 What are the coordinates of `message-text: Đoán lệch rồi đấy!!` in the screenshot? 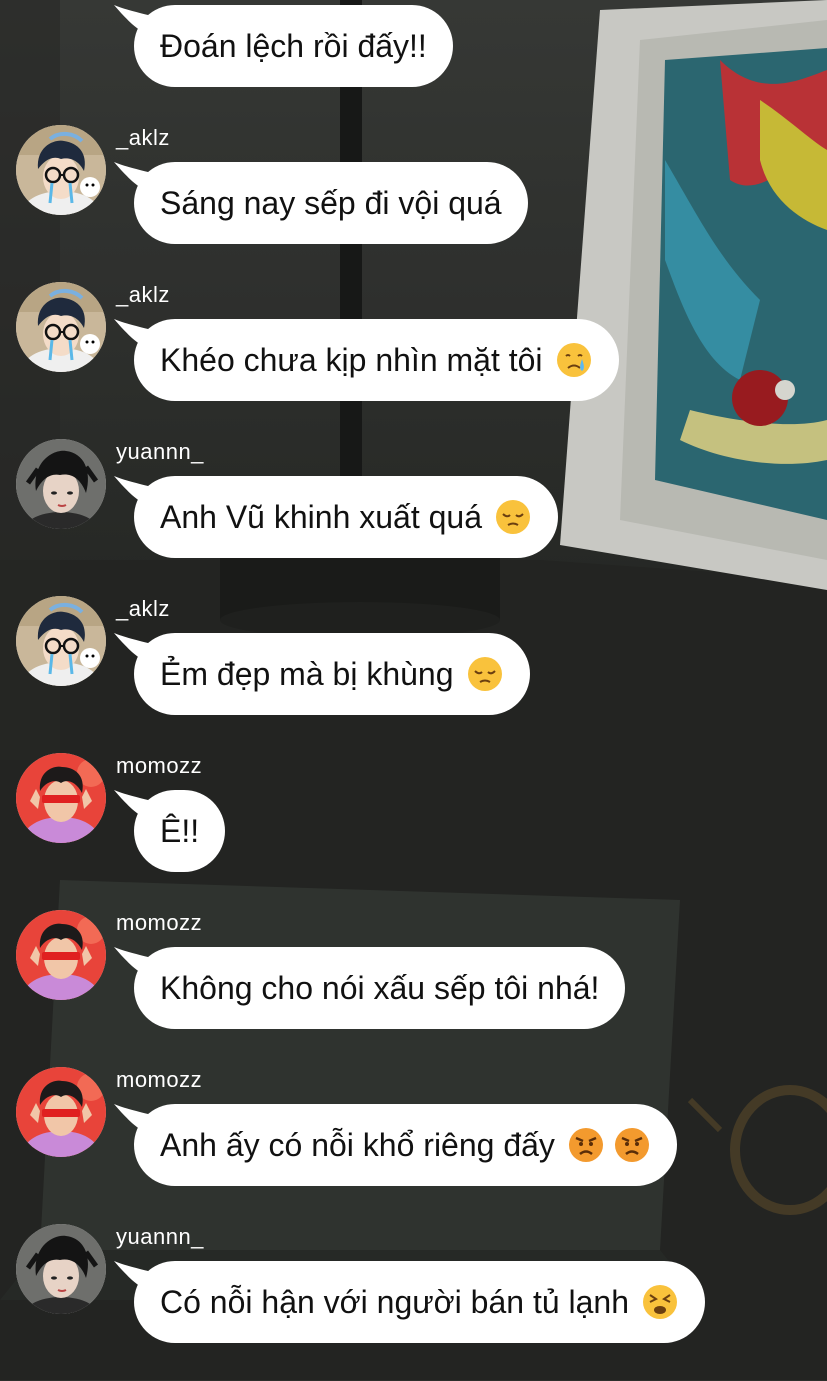 It's located at (293, 46).